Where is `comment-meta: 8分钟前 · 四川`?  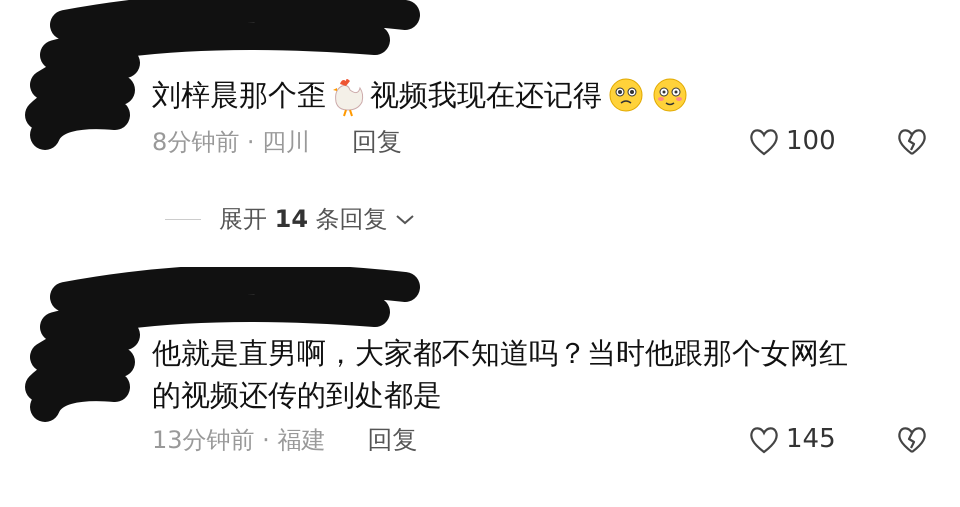 comment-meta: 8分钟前 · 四川 is located at coordinates (231, 142).